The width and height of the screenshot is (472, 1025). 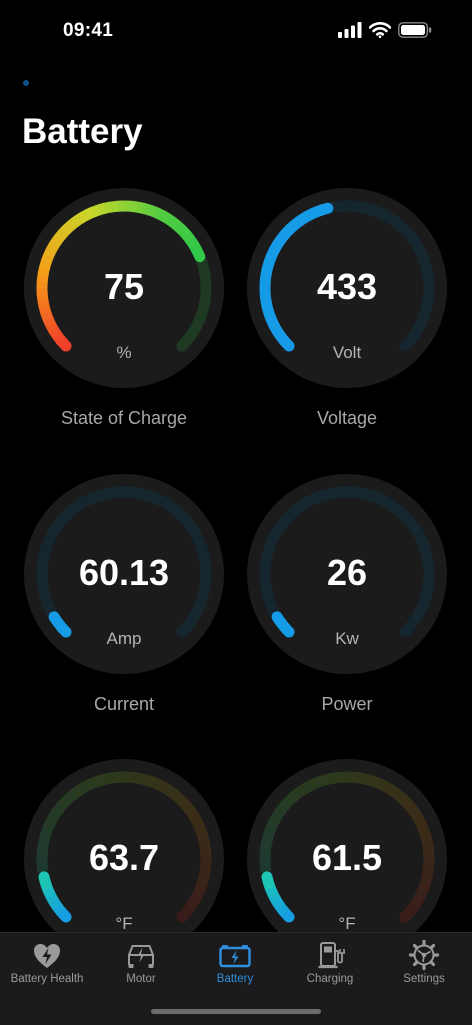 What do you see at coordinates (141, 968) in the screenshot?
I see `tab-motor: Motor` at bounding box center [141, 968].